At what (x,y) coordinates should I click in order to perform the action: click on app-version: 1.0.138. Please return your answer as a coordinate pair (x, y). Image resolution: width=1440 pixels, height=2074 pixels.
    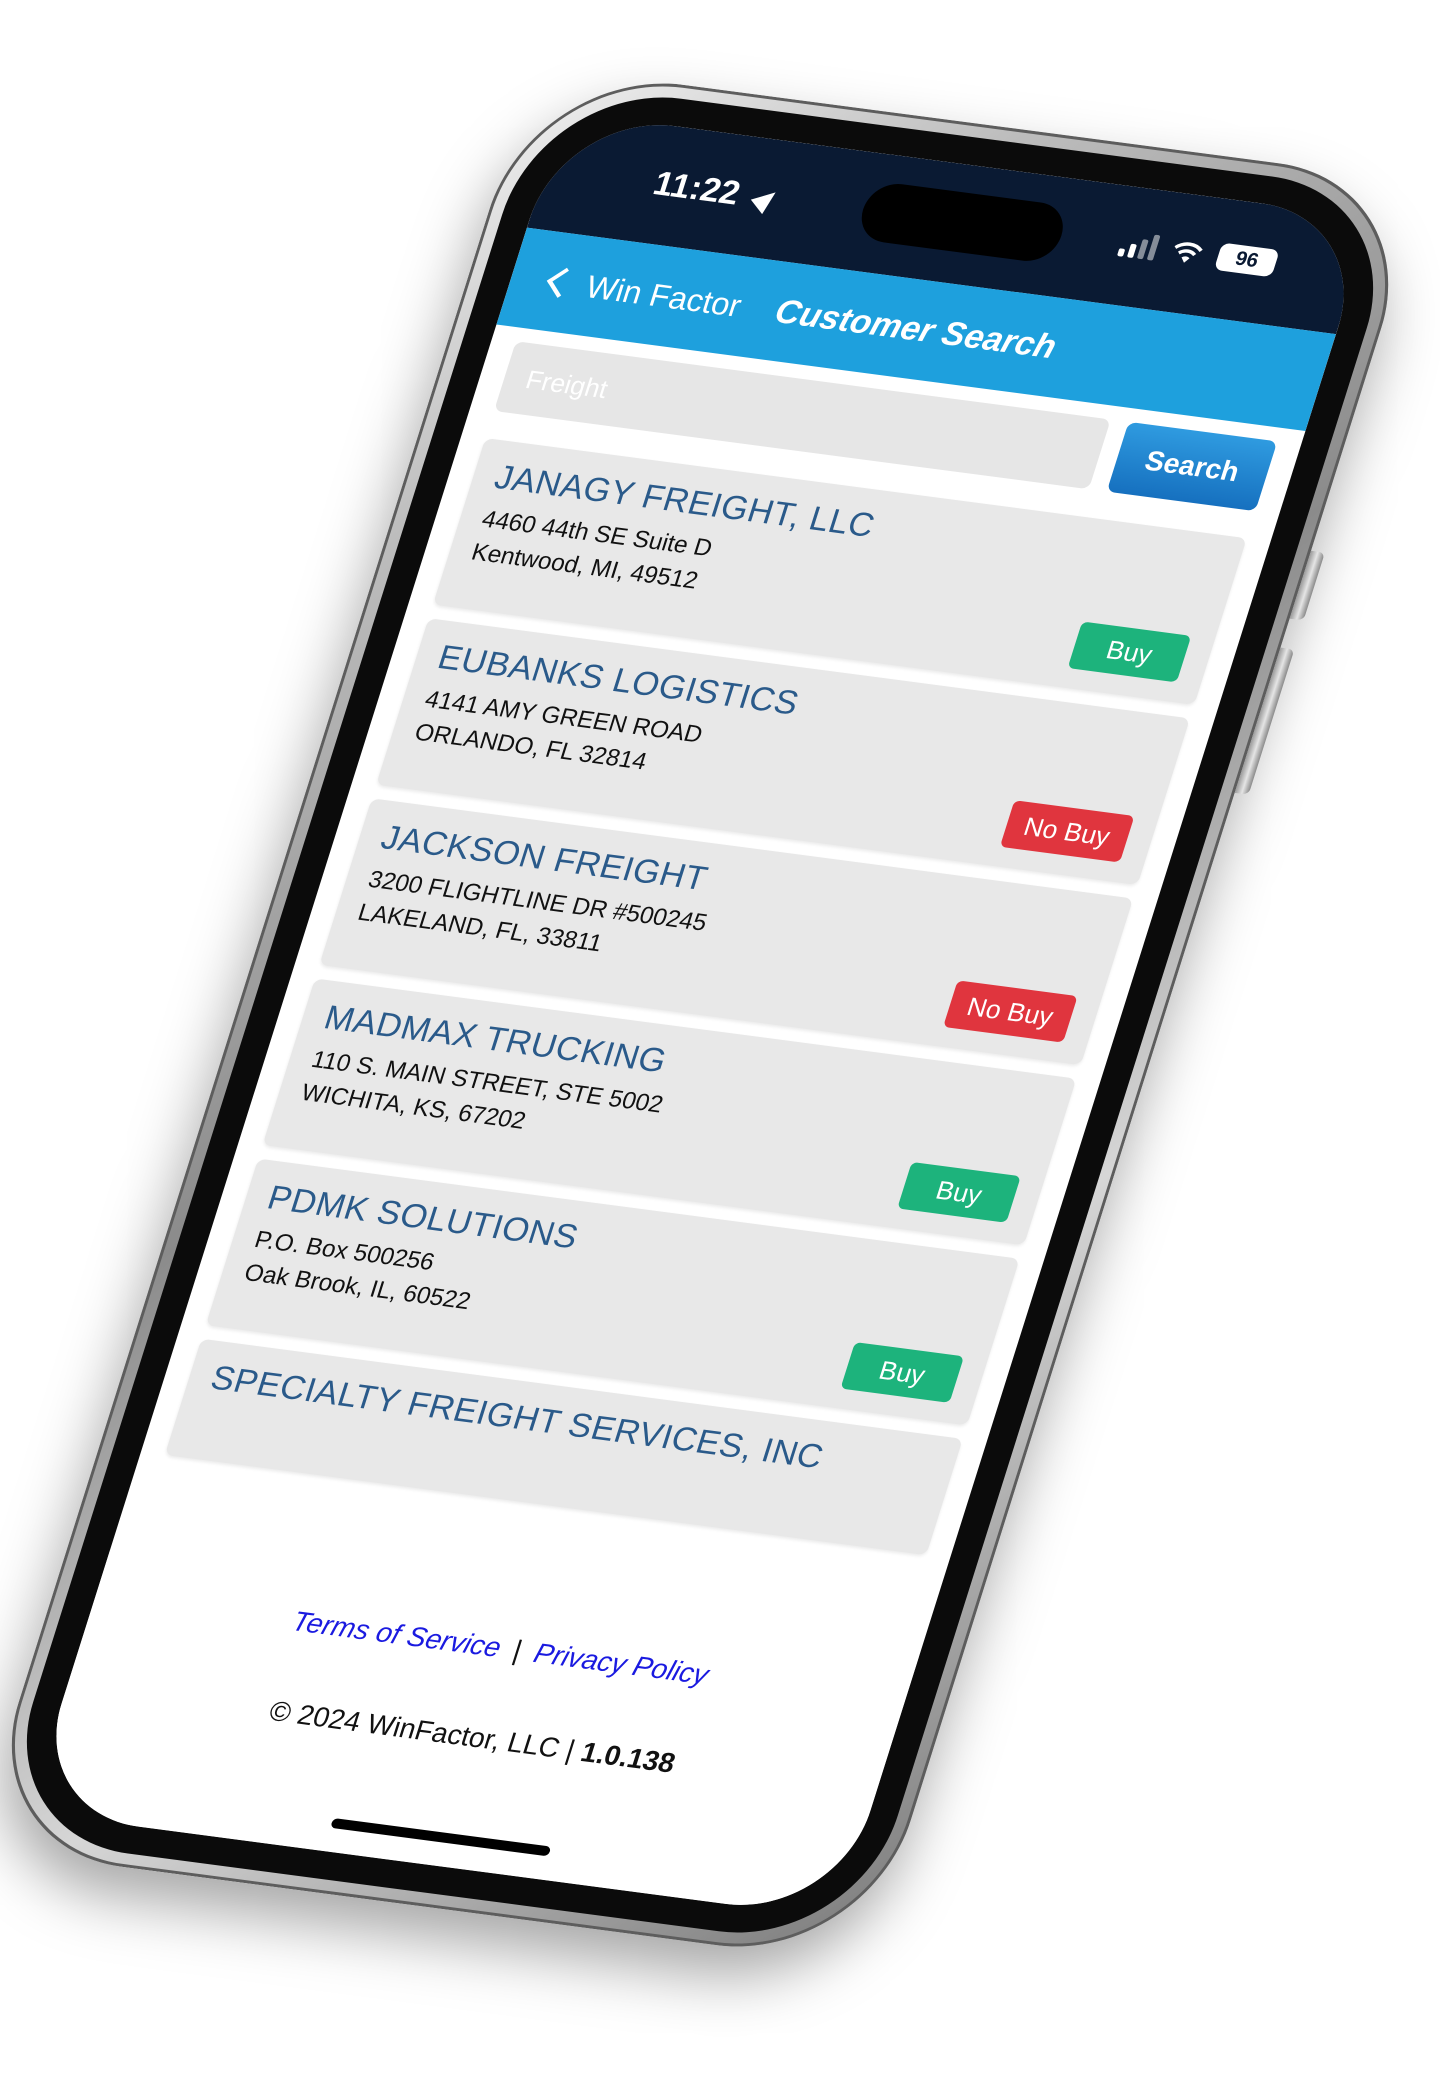
    Looking at the image, I should click on (628, 1757).